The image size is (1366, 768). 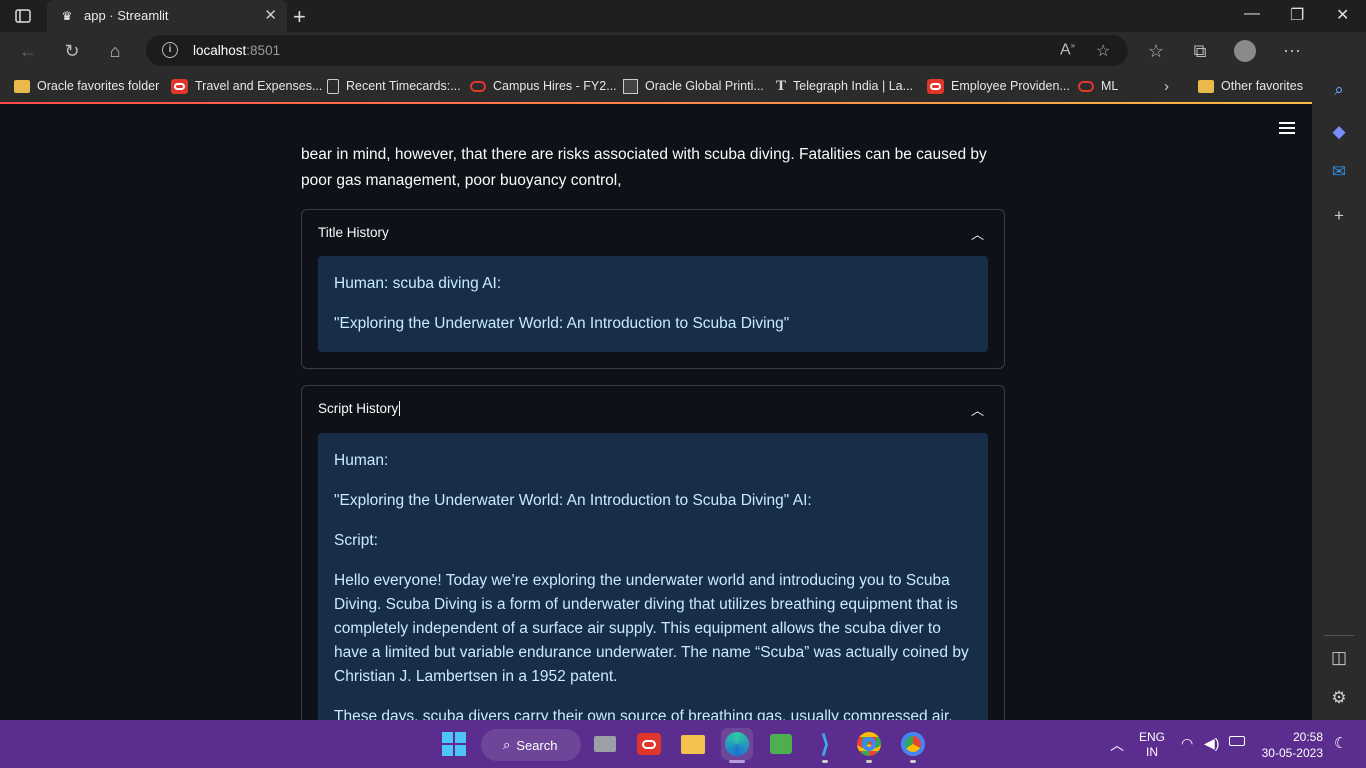 What do you see at coordinates (67, 16) in the screenshot?
I see `streamlit-crown-icon: ♛` at bounding box center [67, 16].